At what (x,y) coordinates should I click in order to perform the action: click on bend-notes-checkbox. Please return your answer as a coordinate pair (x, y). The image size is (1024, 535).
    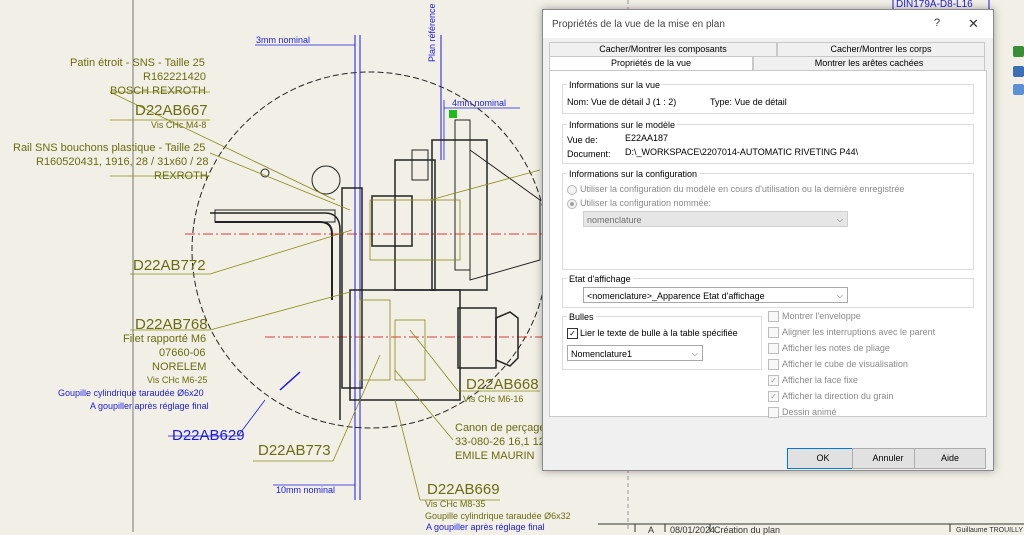
    Looking at the image, I should click on (773, 348).